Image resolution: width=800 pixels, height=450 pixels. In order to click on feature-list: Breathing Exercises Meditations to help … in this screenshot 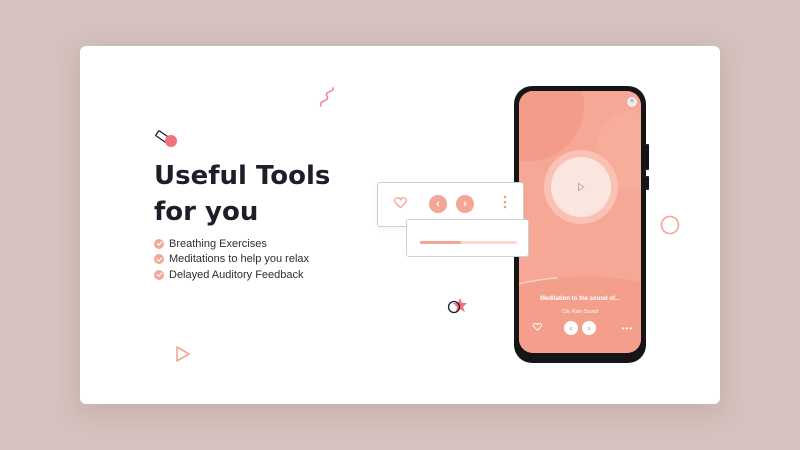, I will do `click(231, 259)`.